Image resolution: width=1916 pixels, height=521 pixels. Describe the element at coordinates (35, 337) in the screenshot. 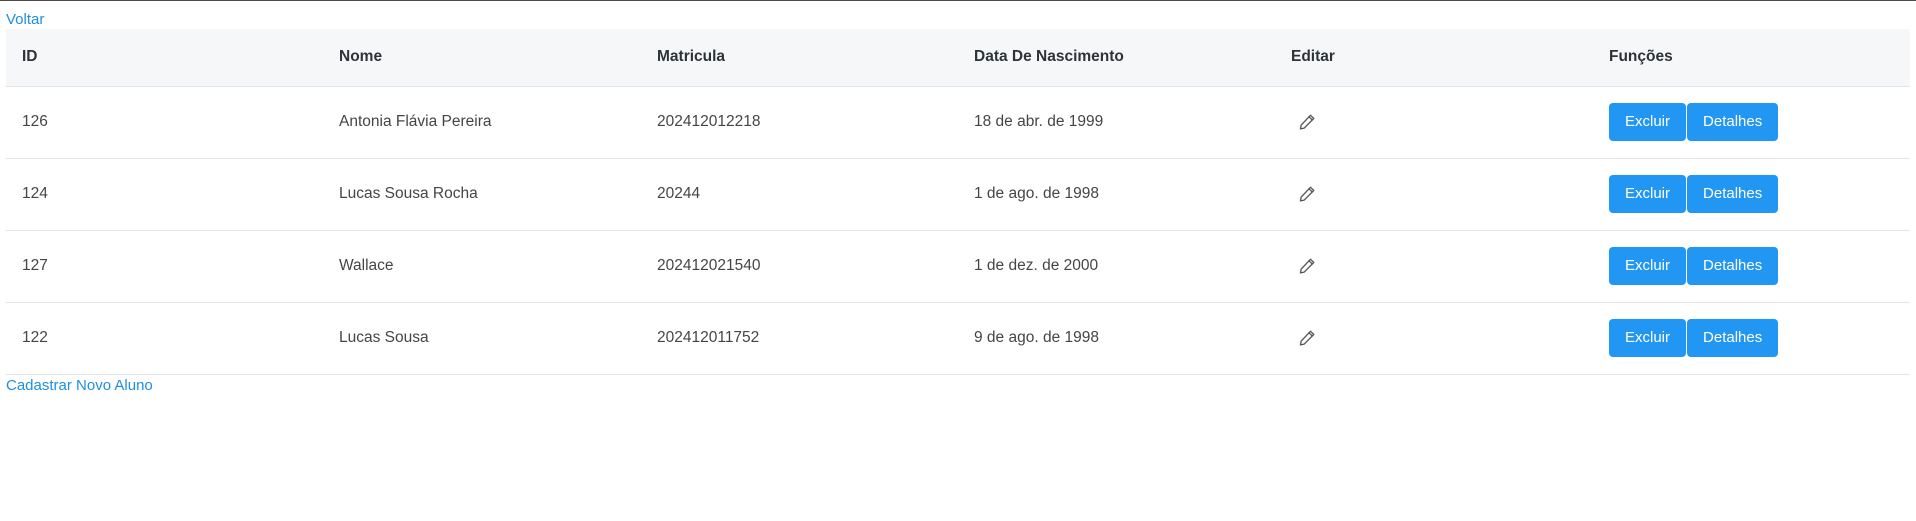

I see `cell-id: 122` at that location.